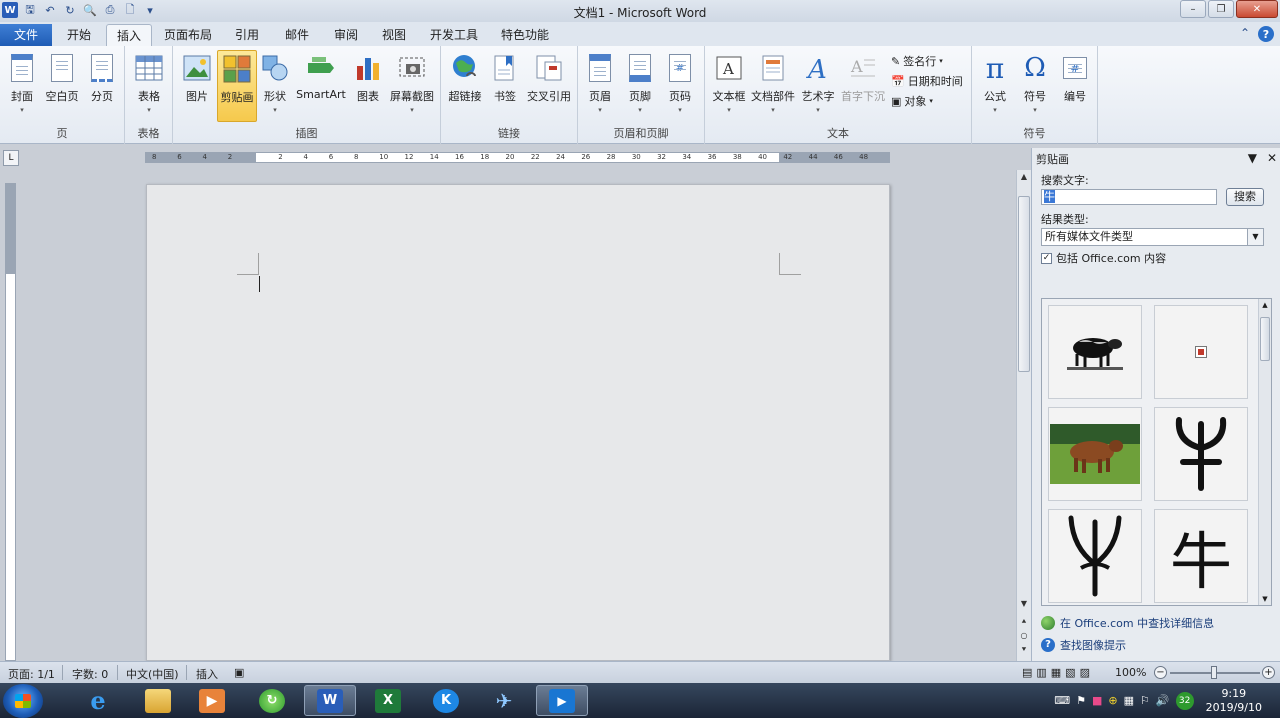  Describe the element at coordinates (62, 85) in the screenshot. I see `blank-page-button: 空白页` at that location.